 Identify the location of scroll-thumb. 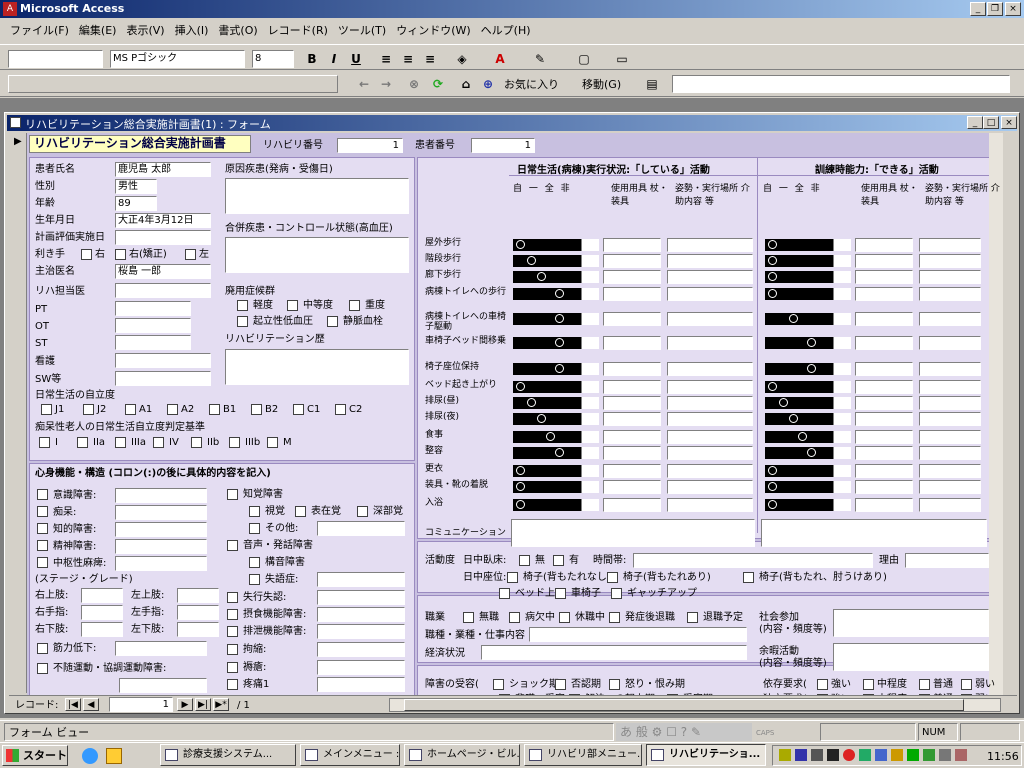
(684, 705).